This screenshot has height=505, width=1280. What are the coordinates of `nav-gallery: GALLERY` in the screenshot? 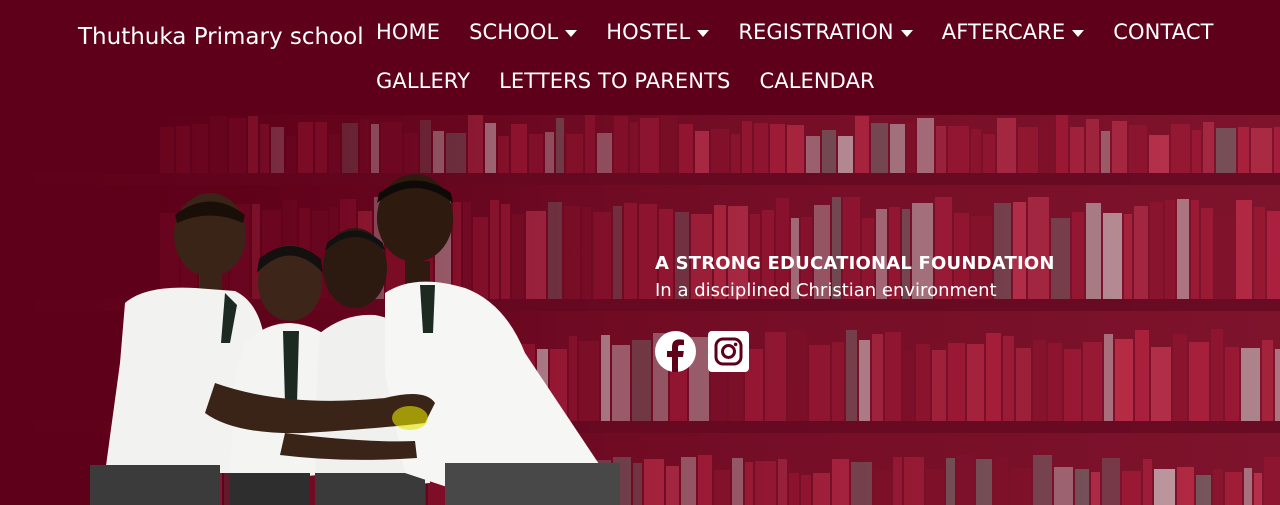 It's located at (423, 81).